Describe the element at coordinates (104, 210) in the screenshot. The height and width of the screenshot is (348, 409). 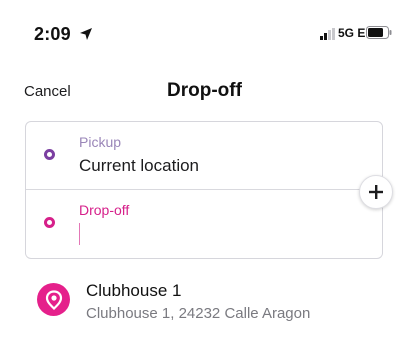
I see `dropoff-label: Drop-off` at that location.